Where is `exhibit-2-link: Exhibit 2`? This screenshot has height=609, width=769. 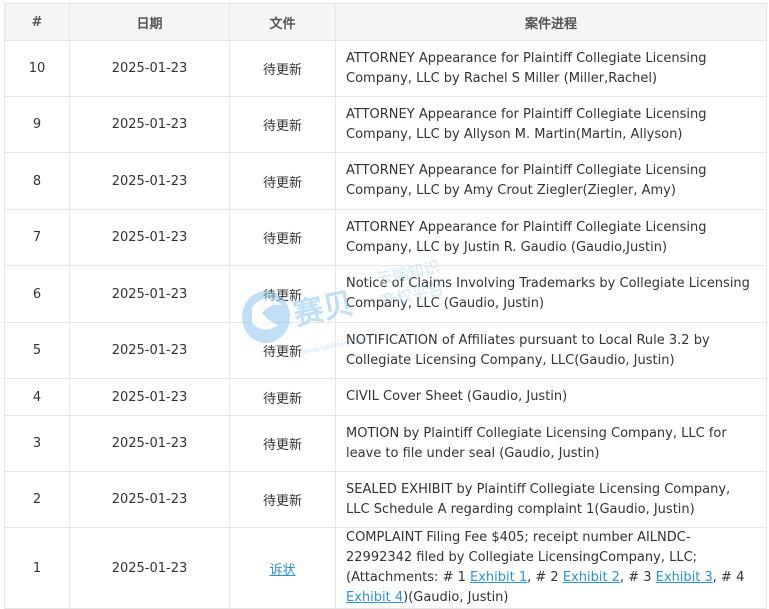 exhibit-2-link: Exhibit 2 is located at coordinates (591, 577).